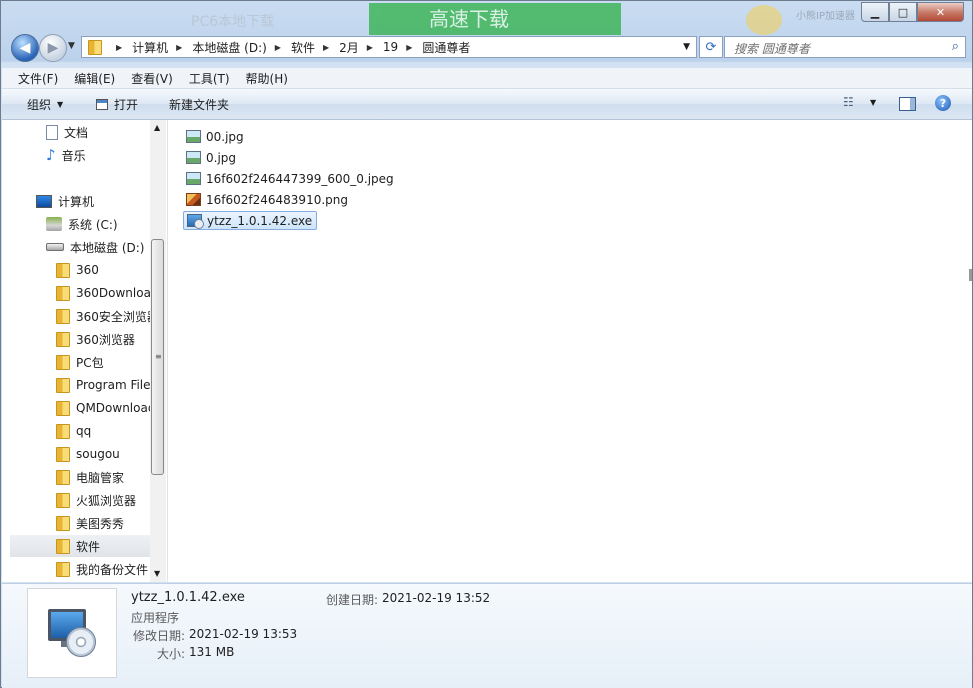  What do you see at coordinates (303, 47) in the screenshot?
I see `breadcrumb-item: 软件` at bounding box center [303, 47].